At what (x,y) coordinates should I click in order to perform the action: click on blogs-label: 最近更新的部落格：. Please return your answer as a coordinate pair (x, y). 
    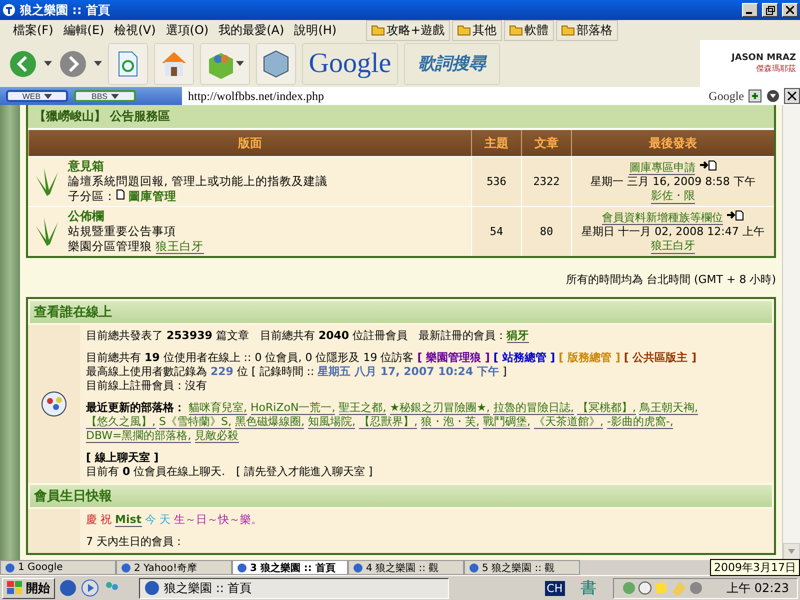
    Looking at the image, I should click on (135, 407).